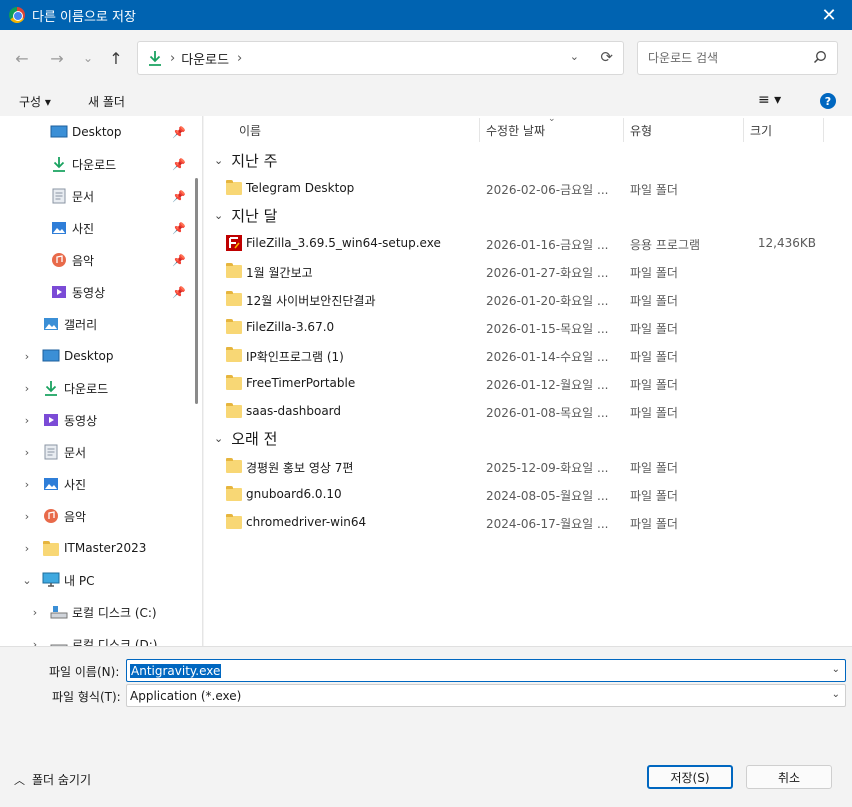  I want to click on sidebar-item-label: 동영상, so click(89, 292).